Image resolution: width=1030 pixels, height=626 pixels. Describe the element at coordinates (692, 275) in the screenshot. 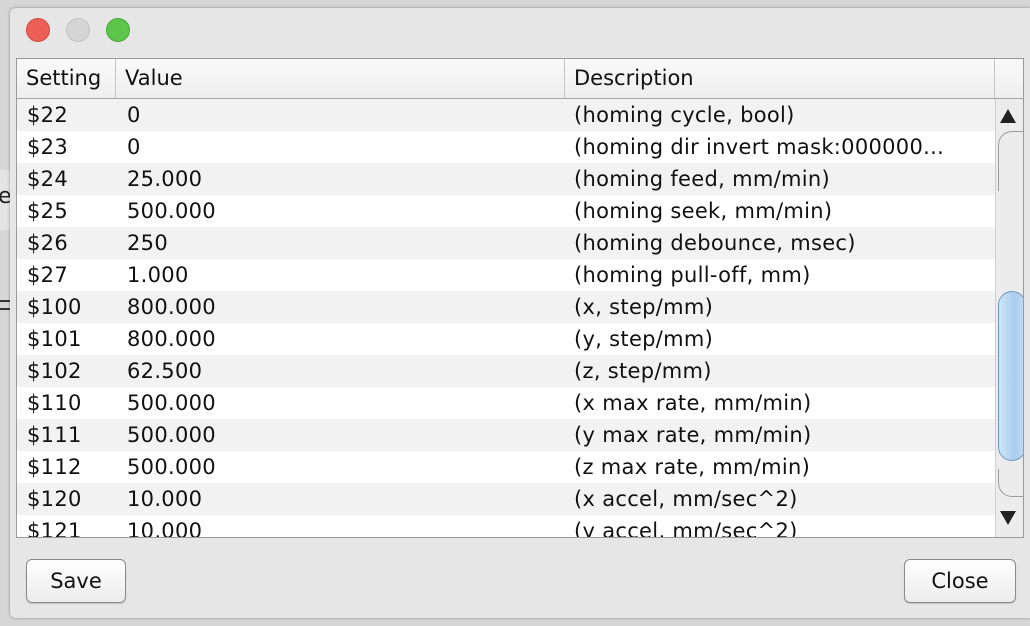

I see `description-cell: (homing pull-off, mm)` at that location.